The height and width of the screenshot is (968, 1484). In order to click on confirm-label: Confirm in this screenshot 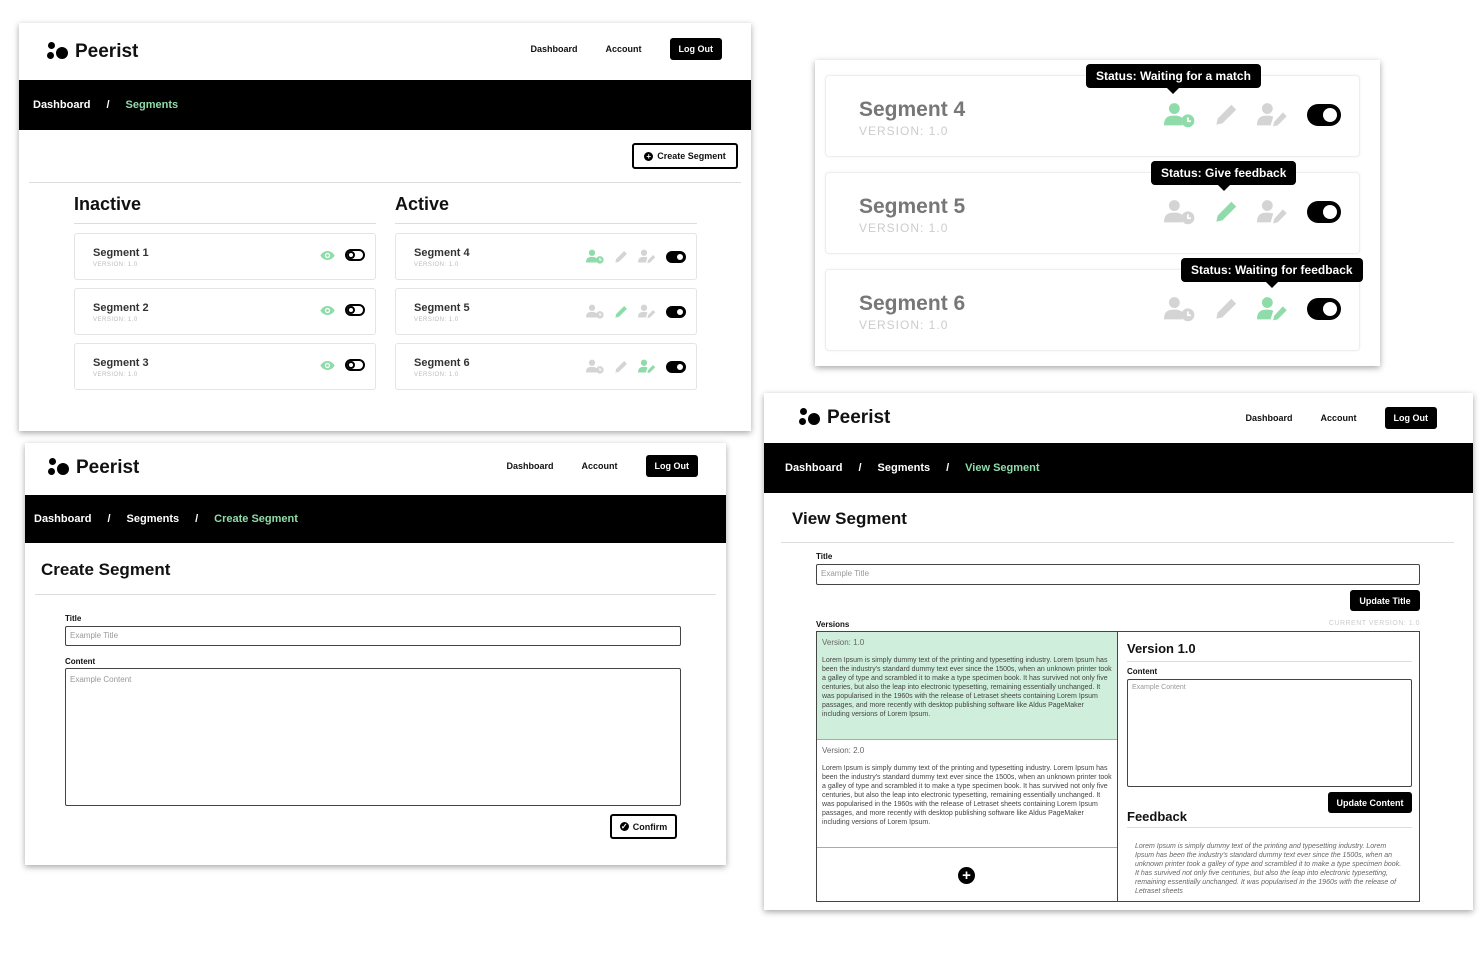, I will do `click(650, 826)`.